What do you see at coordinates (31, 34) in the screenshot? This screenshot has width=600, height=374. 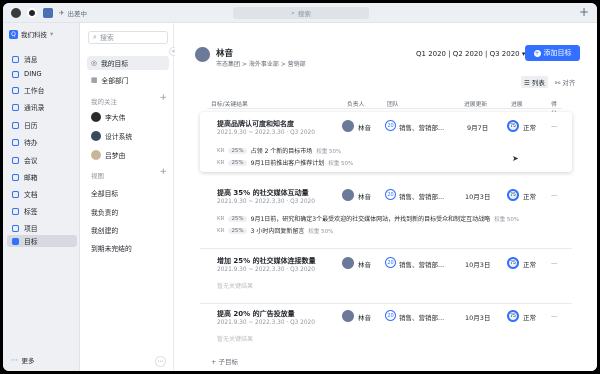 I see `org-switcher: Q 我们科技 ▾` at bounding box center [31, 34].